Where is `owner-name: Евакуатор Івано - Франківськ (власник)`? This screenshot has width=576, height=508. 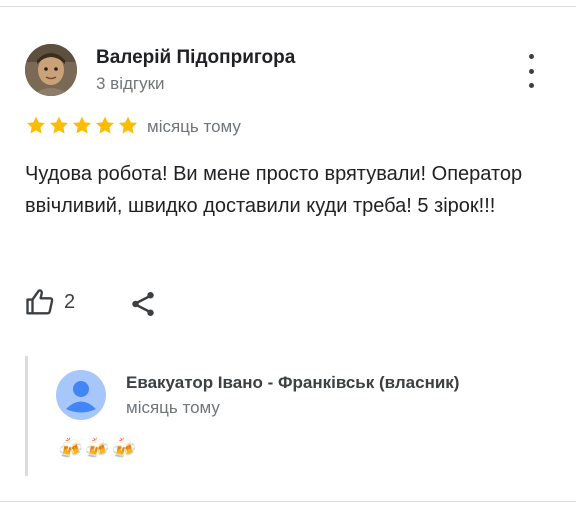 owner-name: Евакуатор Івано - Франківськ (власник) is located at coordinates (293, 382).